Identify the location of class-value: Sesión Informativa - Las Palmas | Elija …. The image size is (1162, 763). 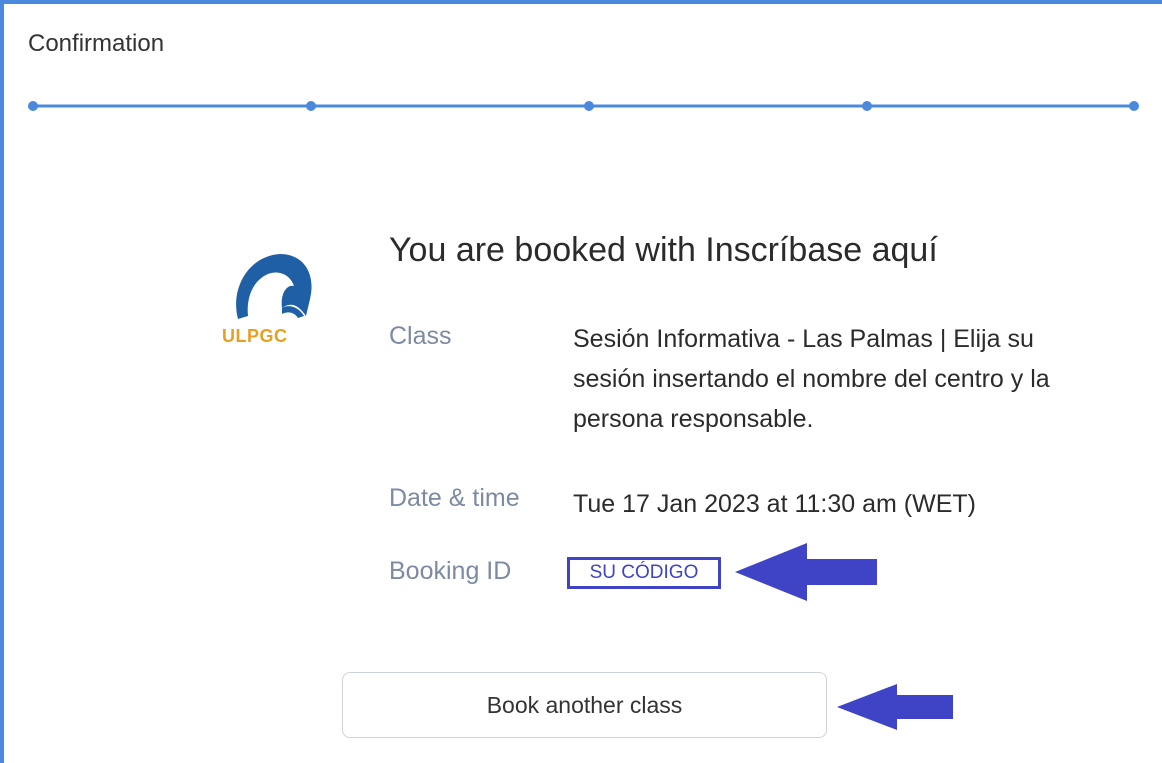
(811, 379).